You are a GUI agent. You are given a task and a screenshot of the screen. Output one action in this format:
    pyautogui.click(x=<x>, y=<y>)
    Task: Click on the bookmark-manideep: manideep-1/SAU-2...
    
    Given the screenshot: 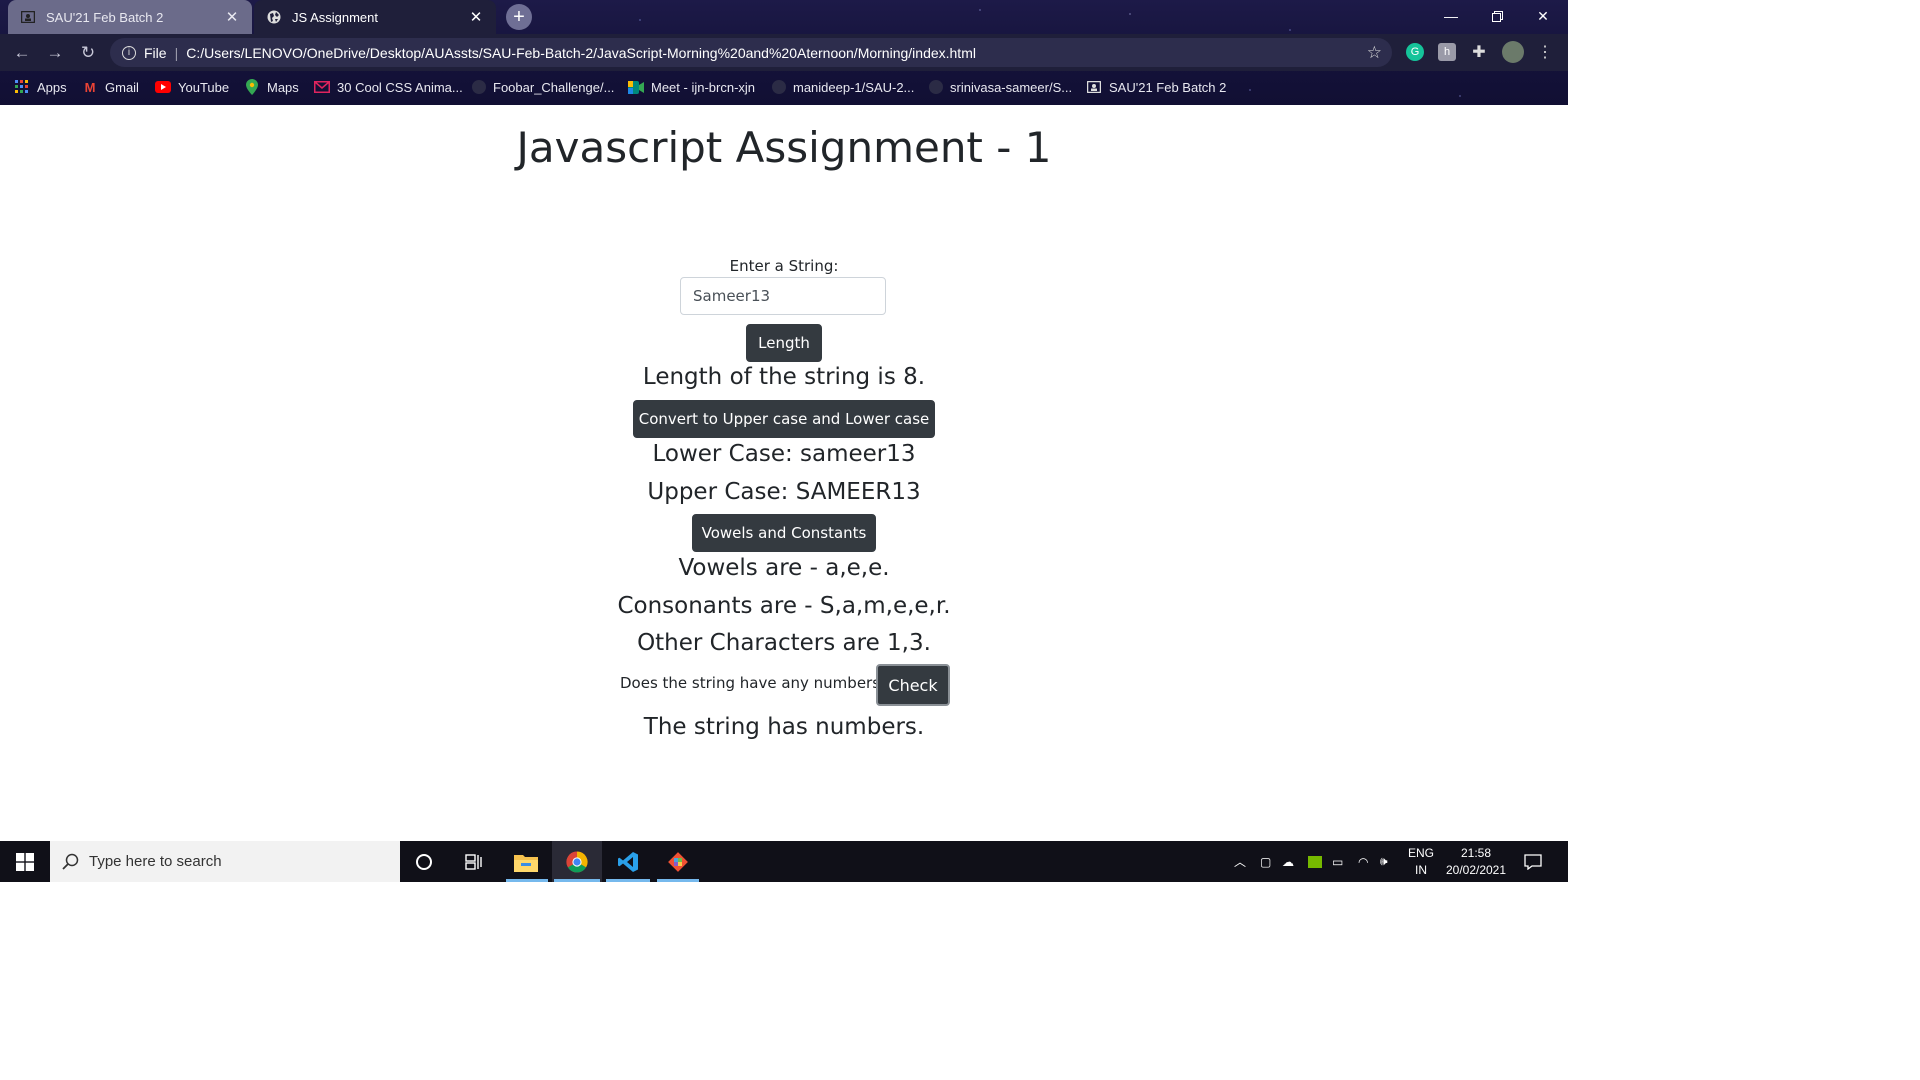 What is the action you would take?
    pyautogui.click(x=843, y=87)
    